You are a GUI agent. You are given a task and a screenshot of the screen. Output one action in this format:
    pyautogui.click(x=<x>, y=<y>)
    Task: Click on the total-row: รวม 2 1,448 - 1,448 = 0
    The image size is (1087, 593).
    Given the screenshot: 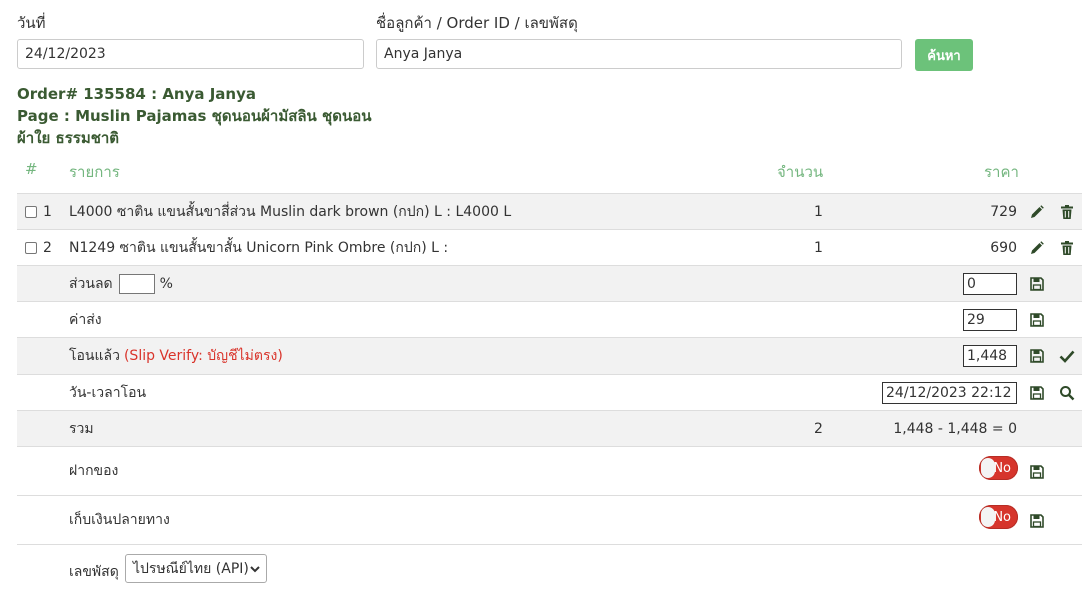 What is the action you would take?
    pyautogui.click(x=549, y=428)
    